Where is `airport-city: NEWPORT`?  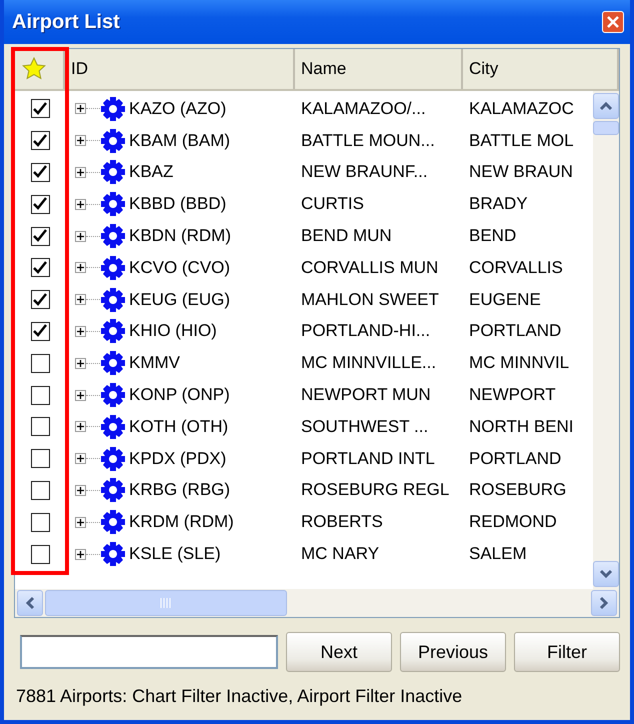
airport-city: NEWPORT is located at coordinates (512, 395).